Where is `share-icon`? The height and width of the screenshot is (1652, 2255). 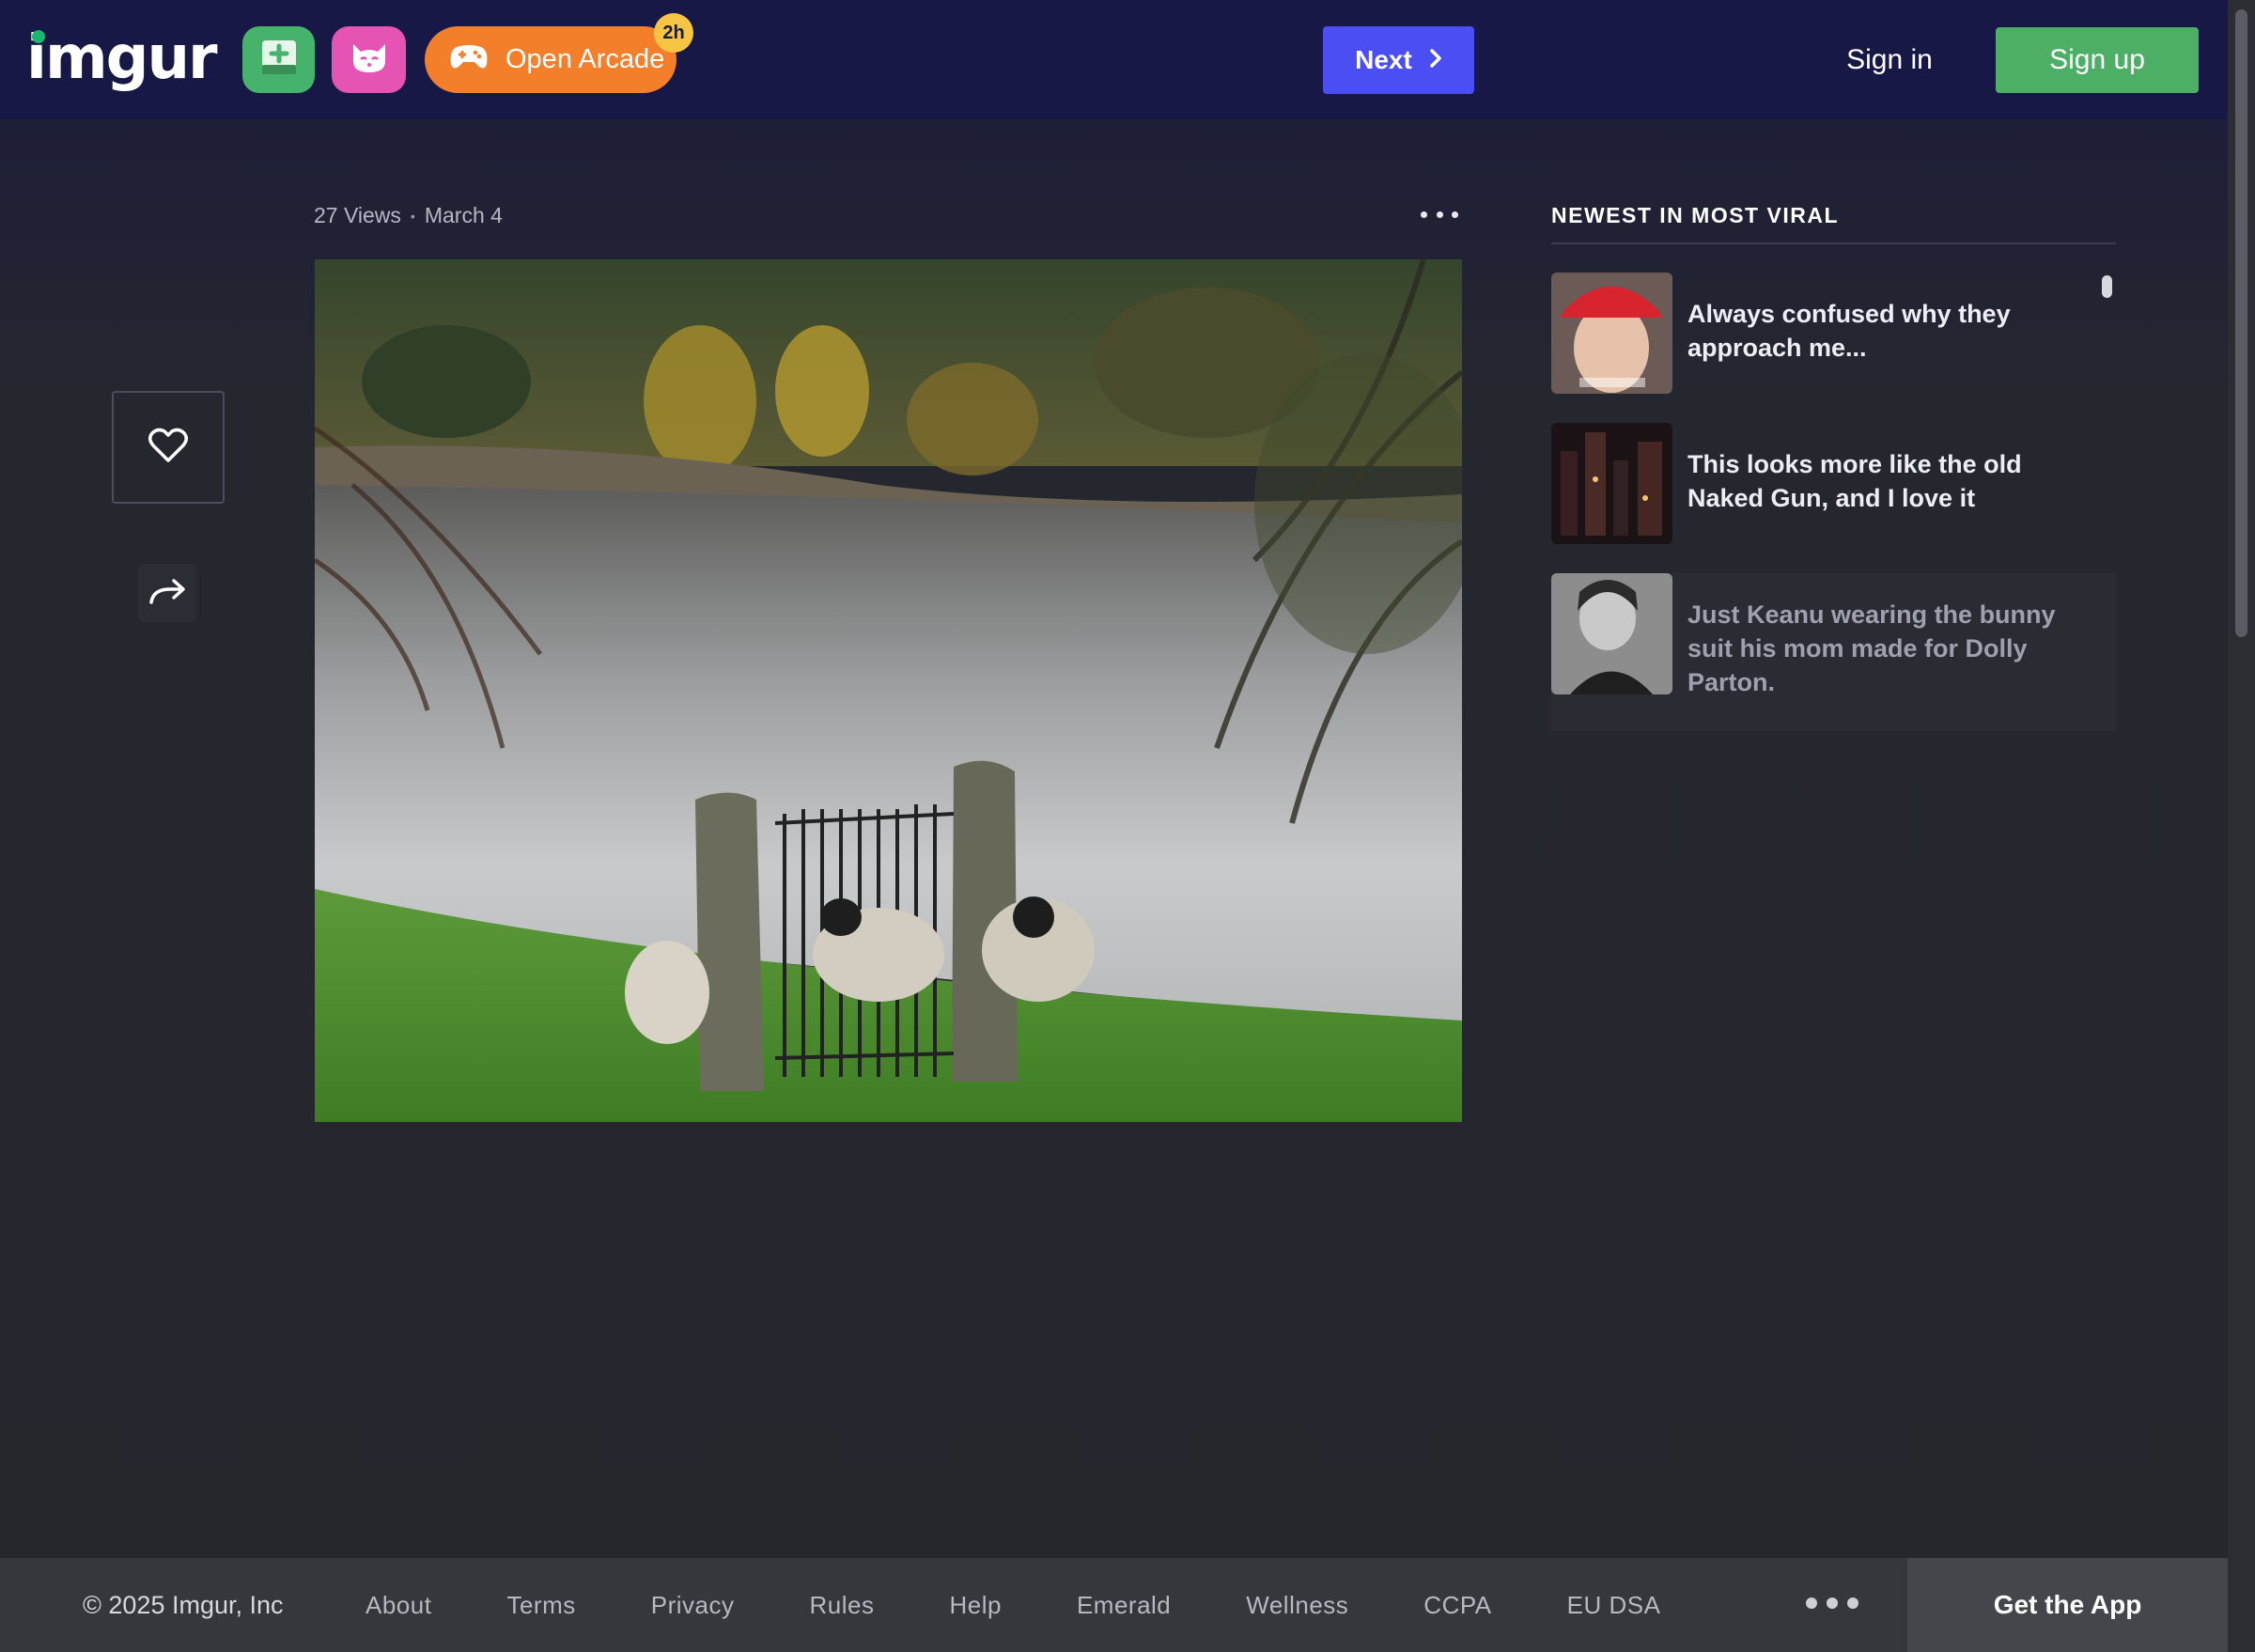 share-icon is located at coordinates (167, 593).